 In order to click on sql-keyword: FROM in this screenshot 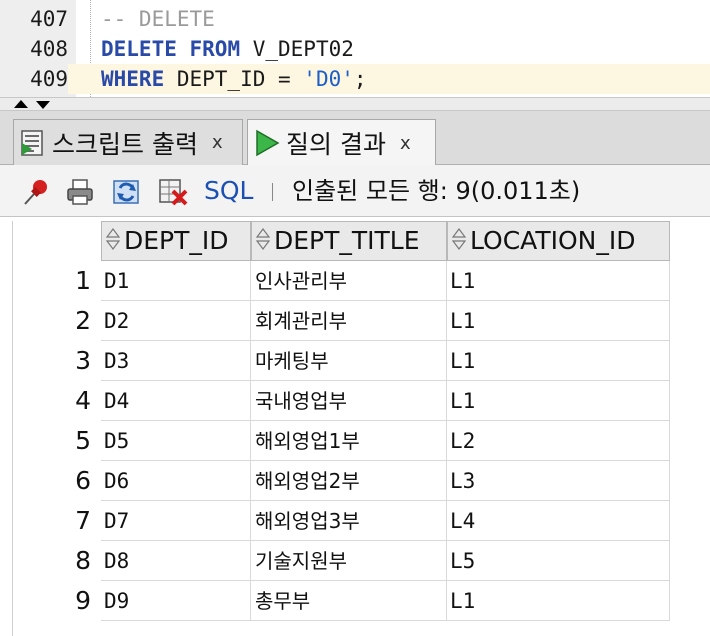, I will do `click(215, 49)`.